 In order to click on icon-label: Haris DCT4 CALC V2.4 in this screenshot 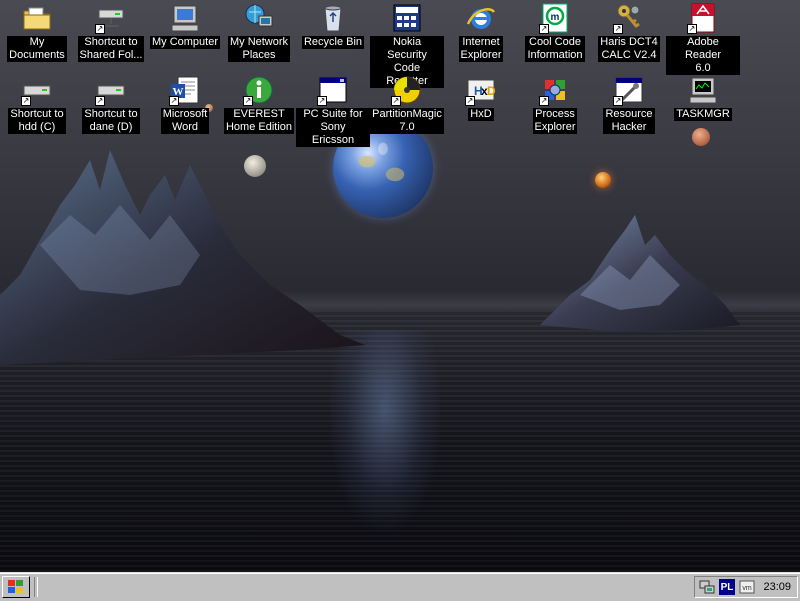, I will do `click(629, 49)`.